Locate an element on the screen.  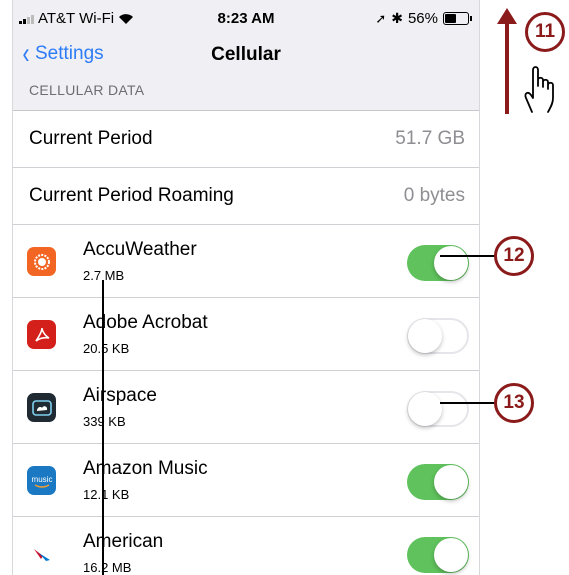
status-right: ➚ ✱ 56% is located at coordinates (423, 18).